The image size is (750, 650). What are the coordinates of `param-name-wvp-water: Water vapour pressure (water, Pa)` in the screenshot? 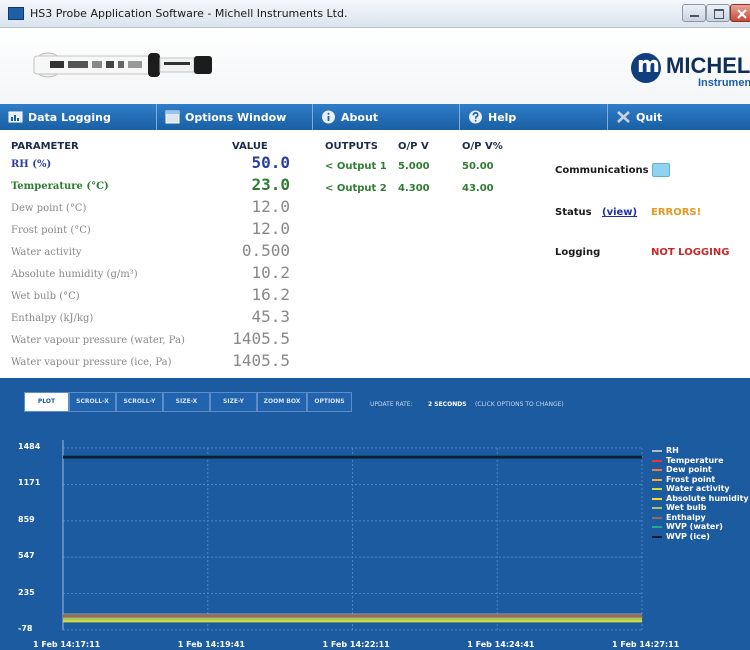 It's located at (98, 340).